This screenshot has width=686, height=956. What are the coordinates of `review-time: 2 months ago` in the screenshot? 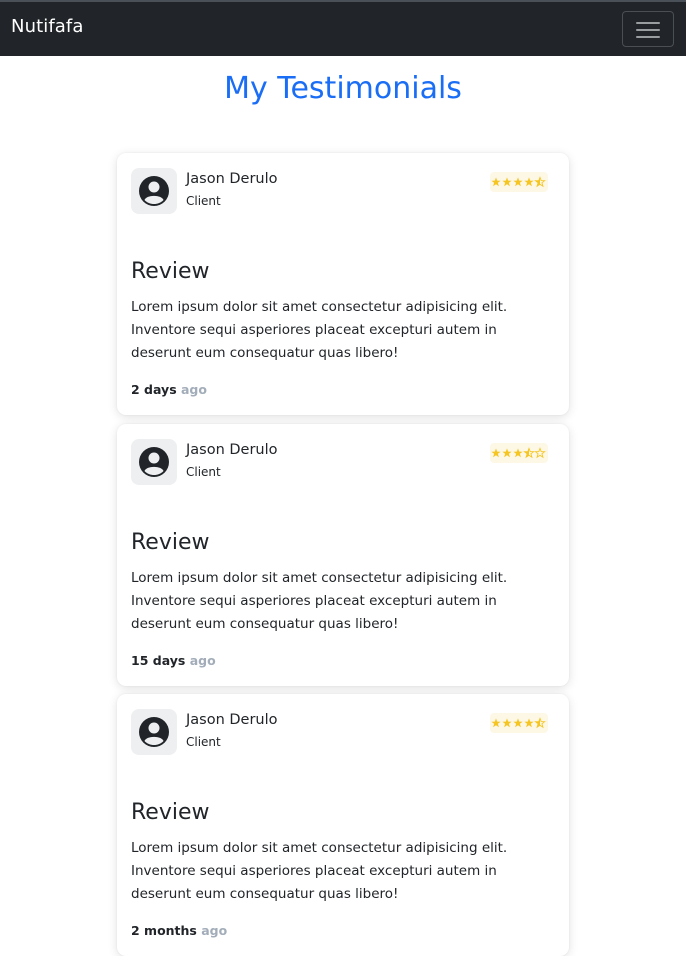 It's located at (179, 930).